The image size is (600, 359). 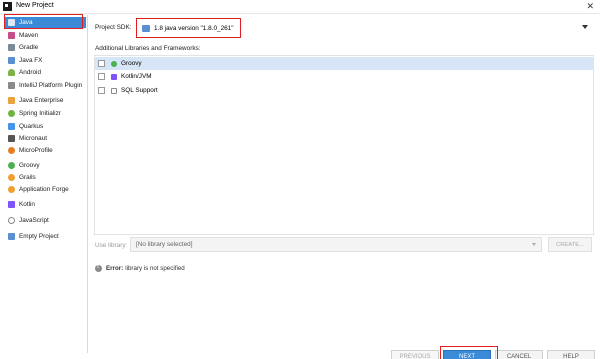 What do you see at coordinates (155, 268) in the screenshot?
I see `error-text: library is not specified` at bounding box center [155, 268].